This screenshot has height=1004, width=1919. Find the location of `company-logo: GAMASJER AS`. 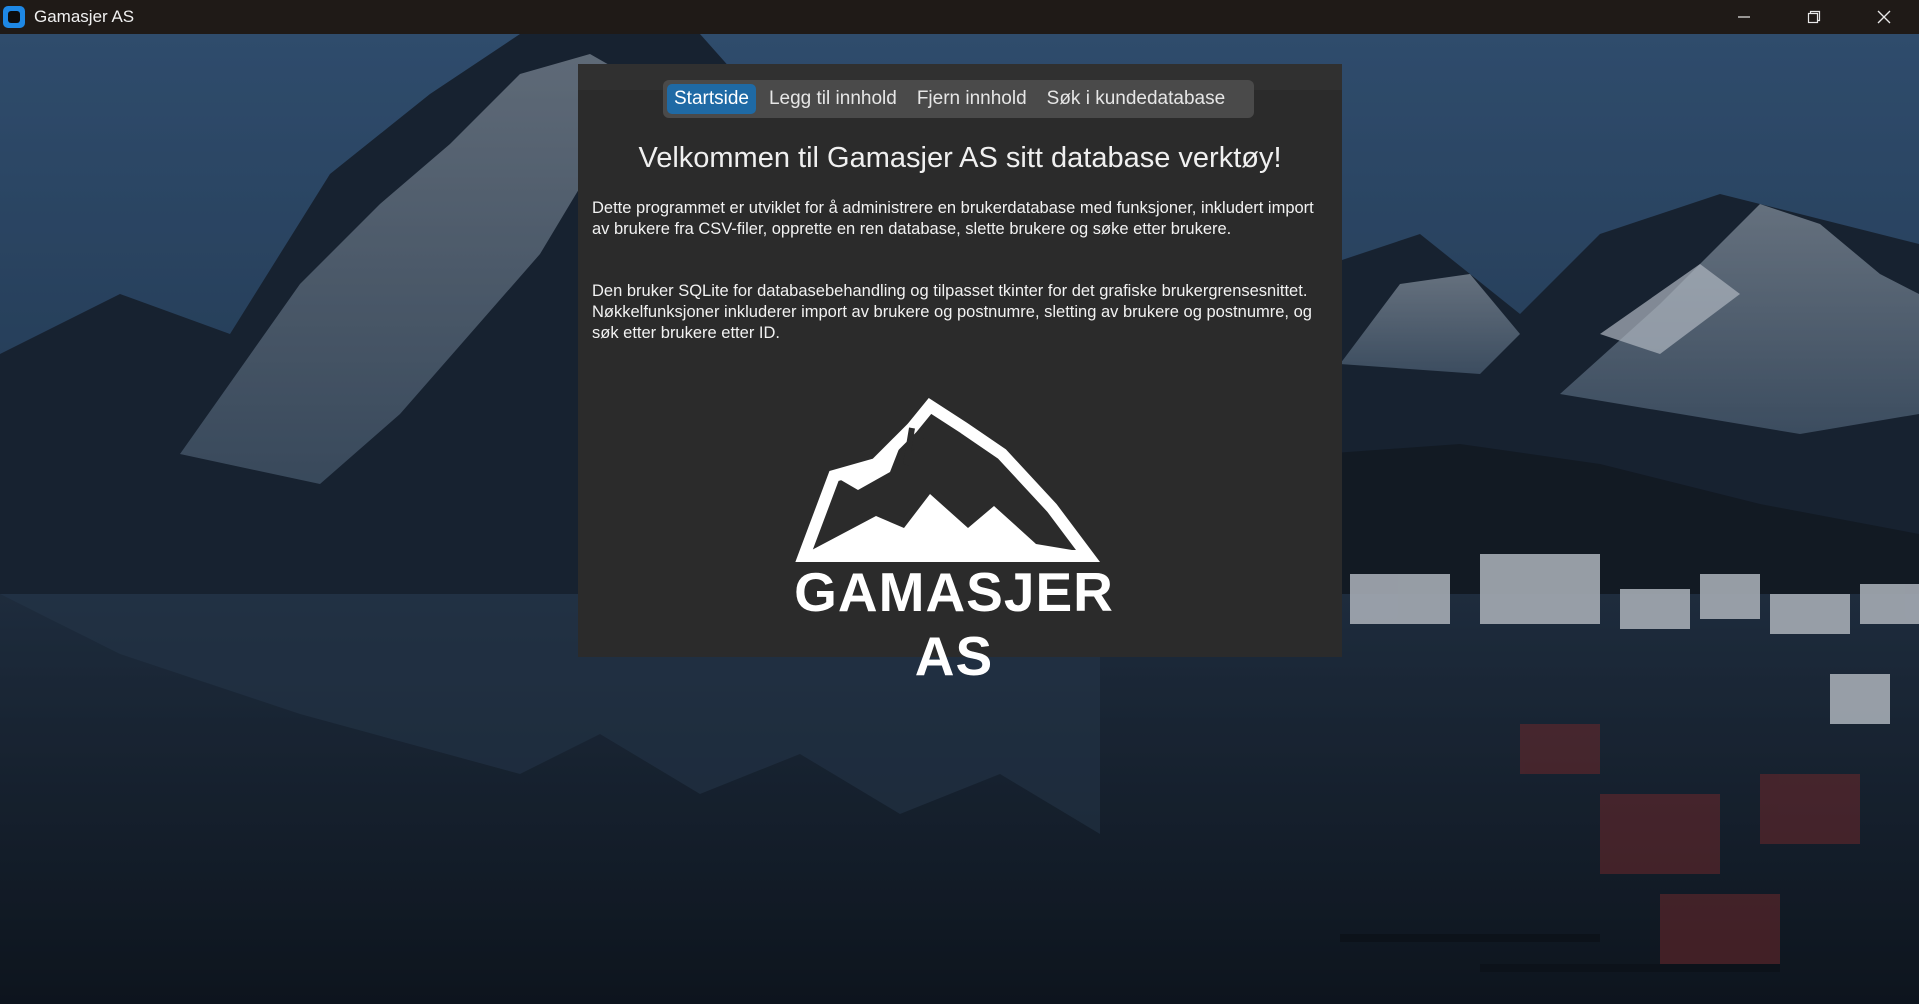

company-logo: GAMASJER AS is located at coordinates (954, 531).